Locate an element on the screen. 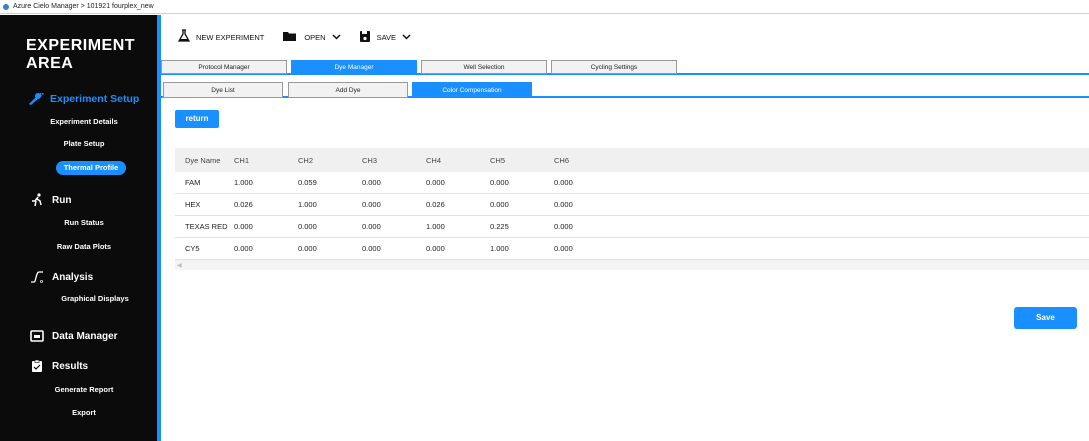 Image resolution: width=1089 pixels, height=441 pixels. tab-cycling-settings: Cycling Settings is located at coordinates (614, 67).